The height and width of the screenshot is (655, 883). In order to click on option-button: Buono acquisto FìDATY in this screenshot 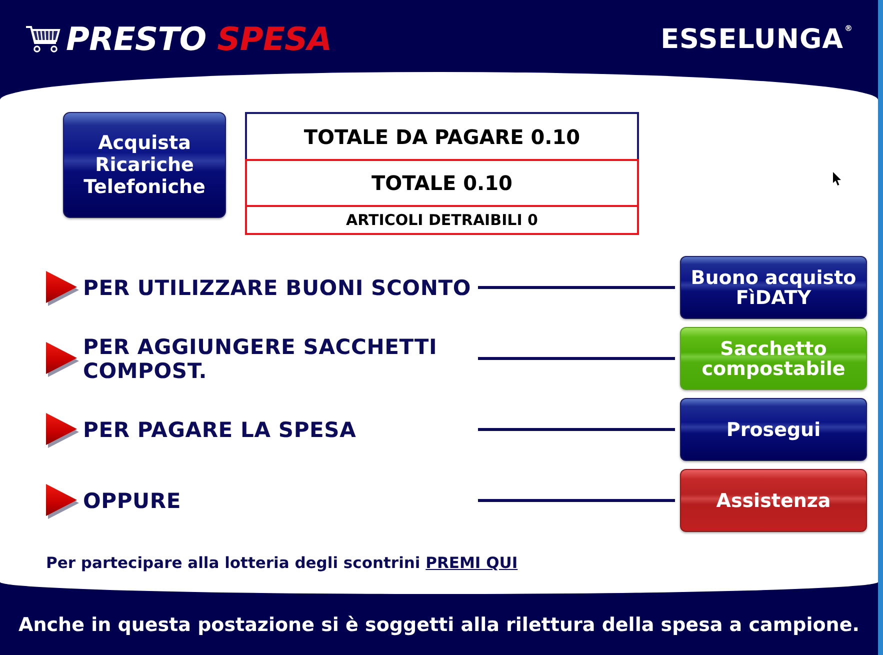, I will do `click(773, 287)`.